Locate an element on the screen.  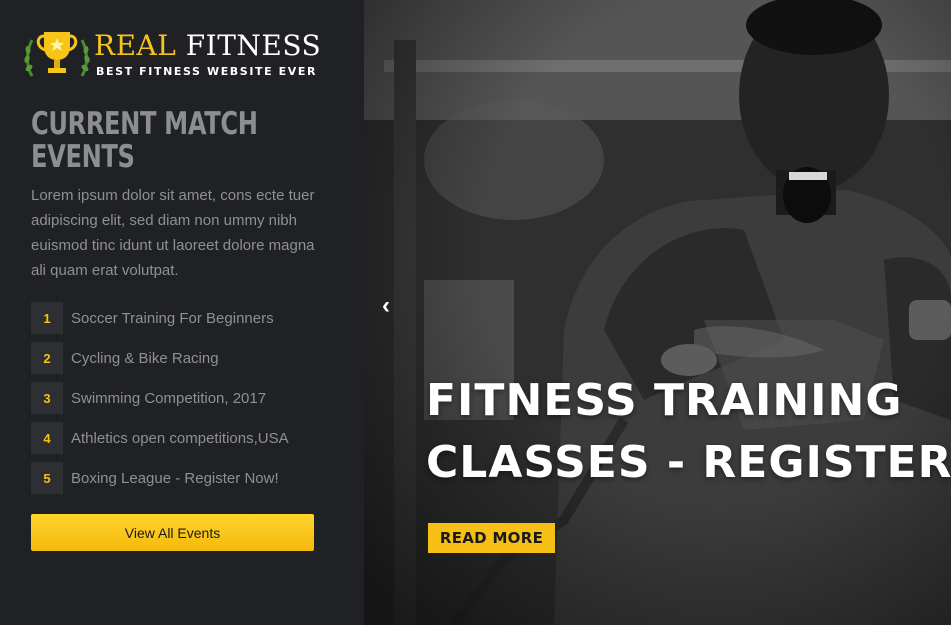
event-number-badge: 4 is located at coordinates (47, 438).